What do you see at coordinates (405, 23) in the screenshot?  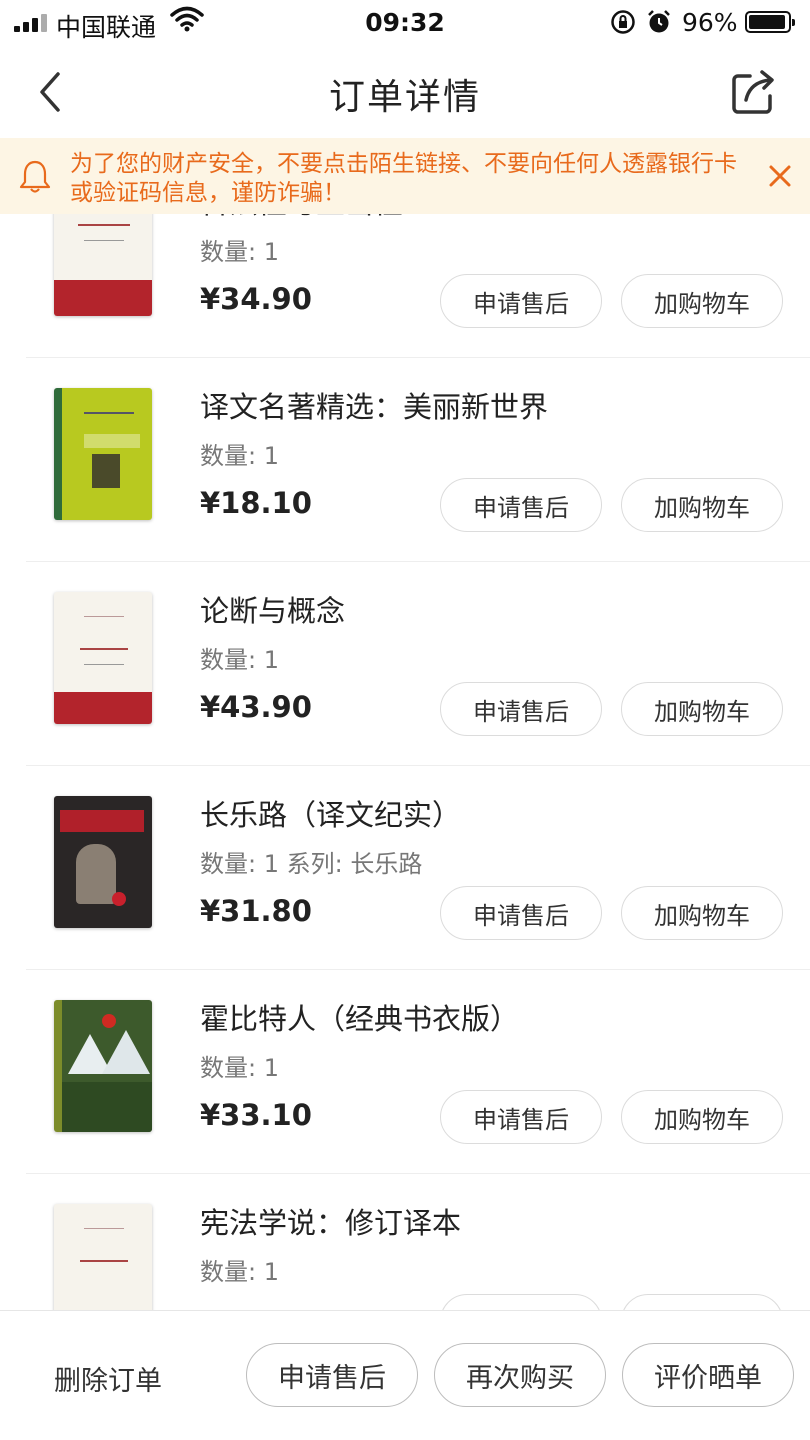 I see `status-bar: 中国联通 09:32 96%` at bounding box center [405, 23].